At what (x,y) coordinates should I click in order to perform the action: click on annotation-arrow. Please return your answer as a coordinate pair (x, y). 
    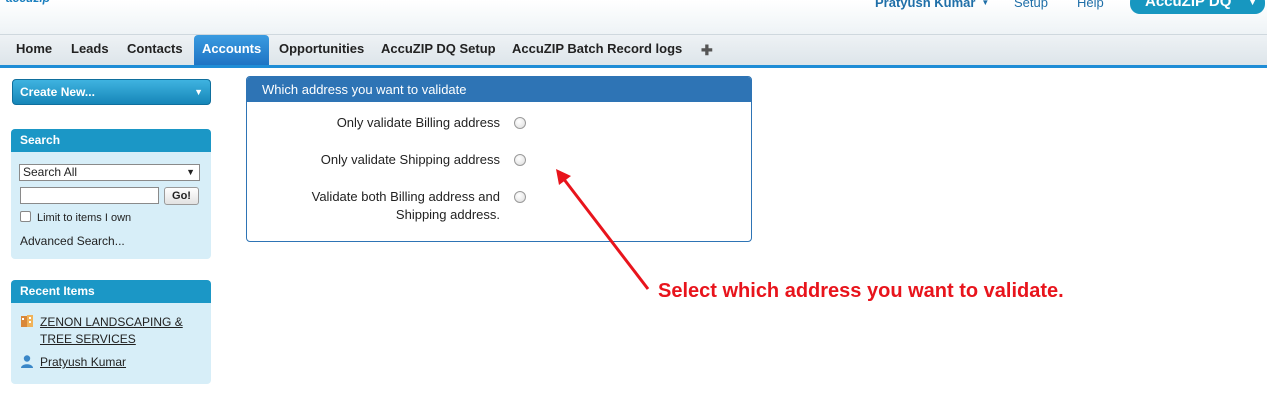
    Looking at the image, I should click on (603, 229).